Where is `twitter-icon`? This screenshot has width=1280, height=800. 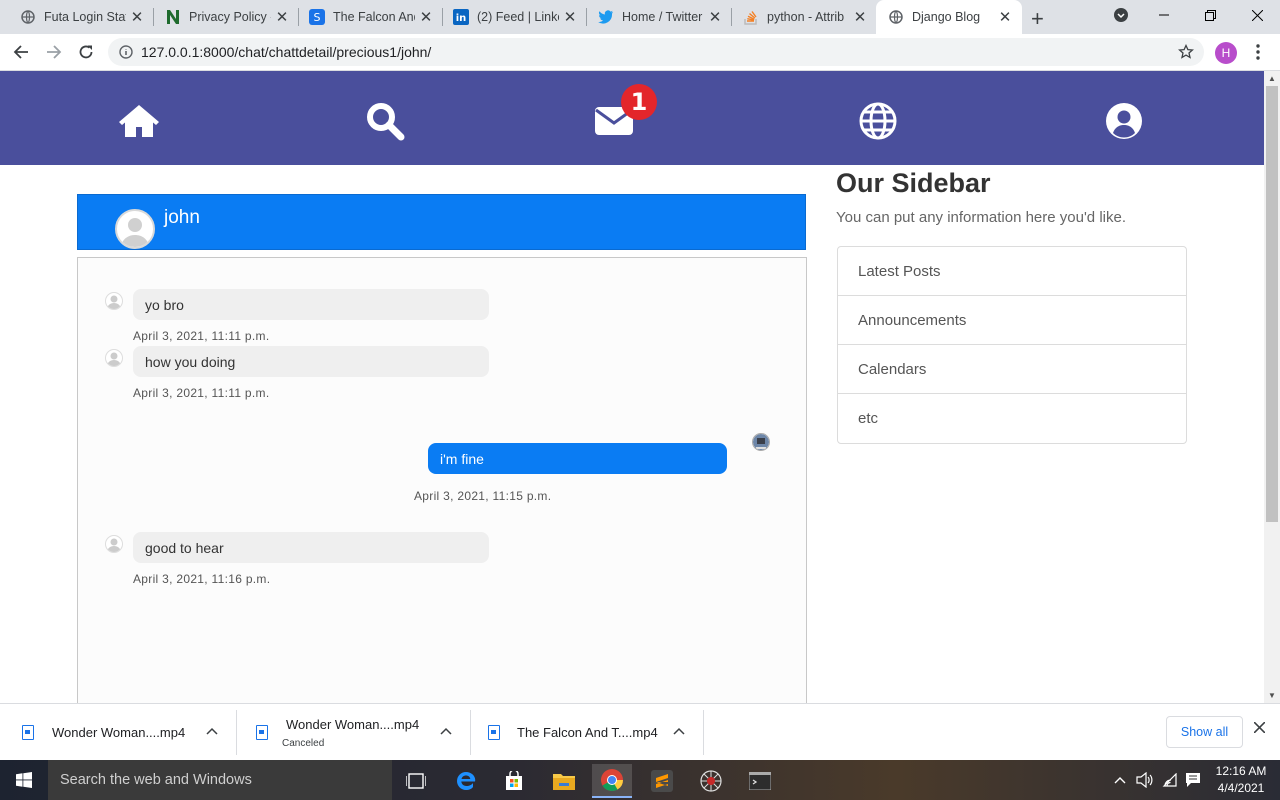 twitter-icon is located at coordinates (606, 17).